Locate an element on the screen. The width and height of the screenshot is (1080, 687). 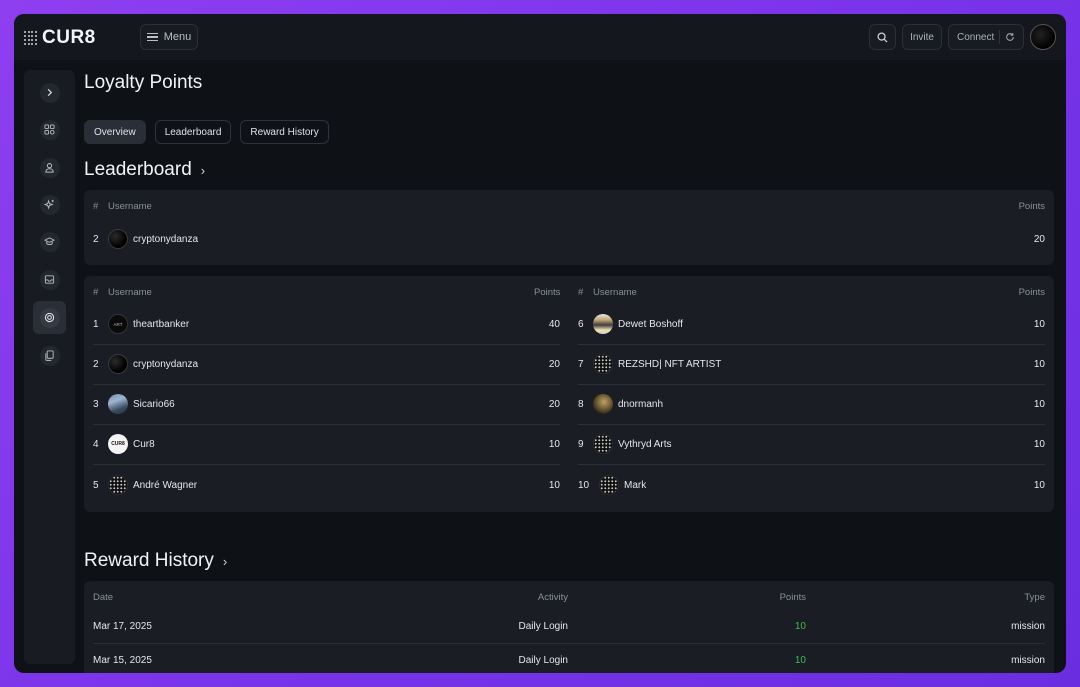
tab-bar: Overview Leaderboard Reward History is located at coordinates (206, 132).